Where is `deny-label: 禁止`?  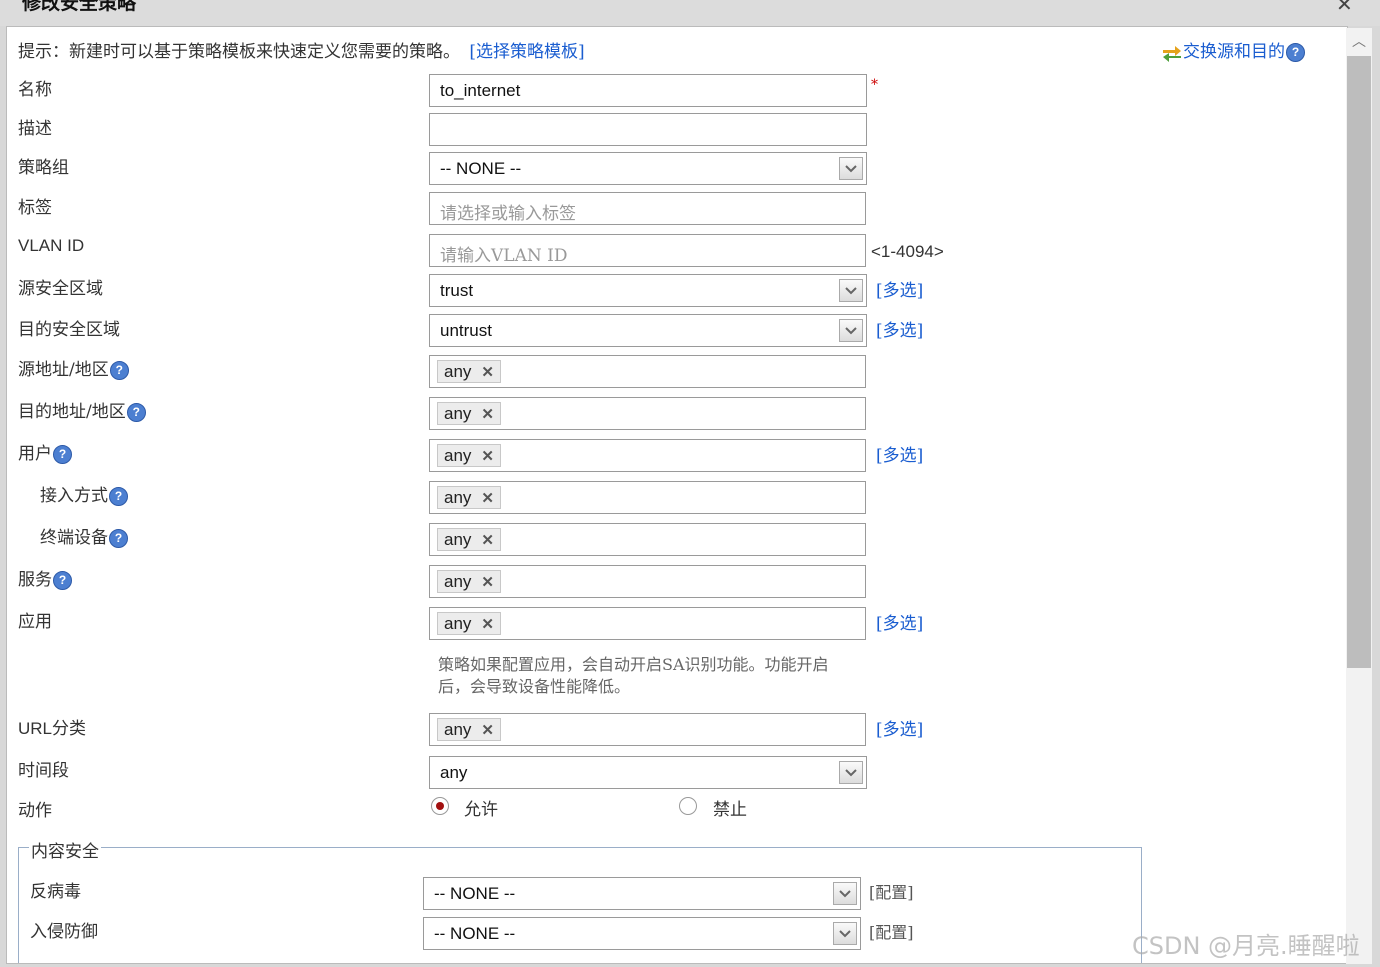 deny-label: 禁止 is located at coordinates (730, 810).